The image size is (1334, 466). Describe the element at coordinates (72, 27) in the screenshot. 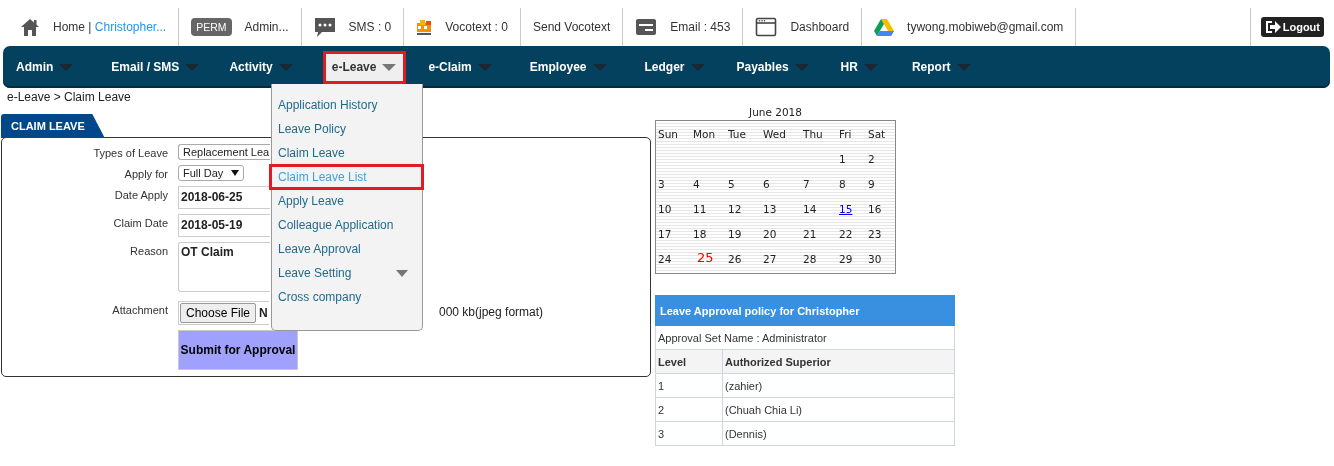

I see `home-link: Home |` at that location.